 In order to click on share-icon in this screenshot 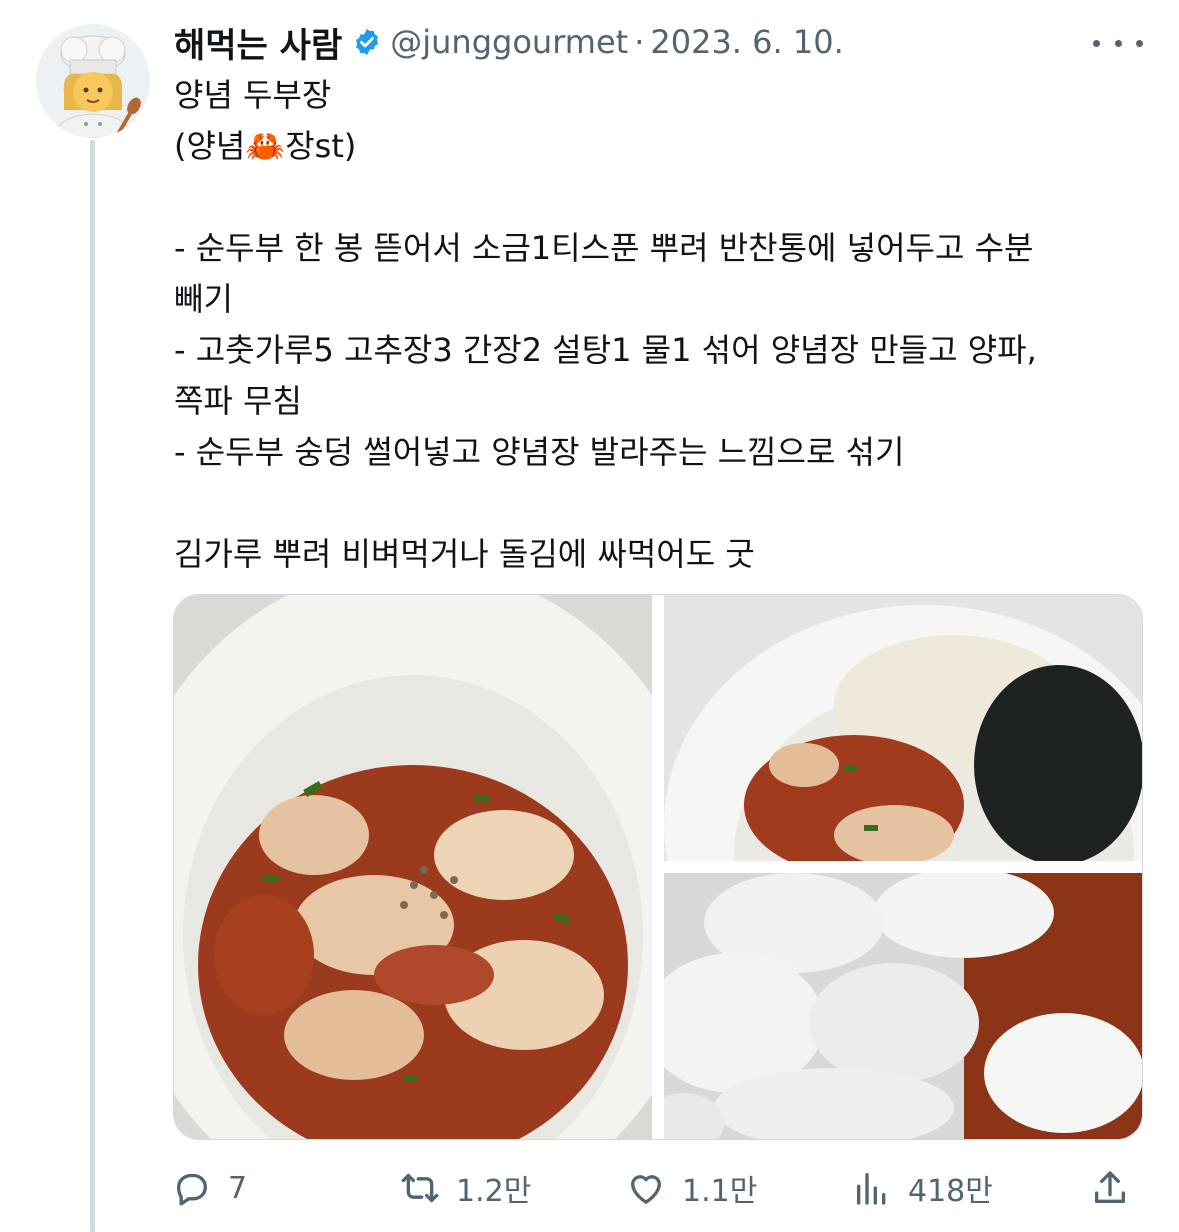, I will do `click(1110, 1187)`.